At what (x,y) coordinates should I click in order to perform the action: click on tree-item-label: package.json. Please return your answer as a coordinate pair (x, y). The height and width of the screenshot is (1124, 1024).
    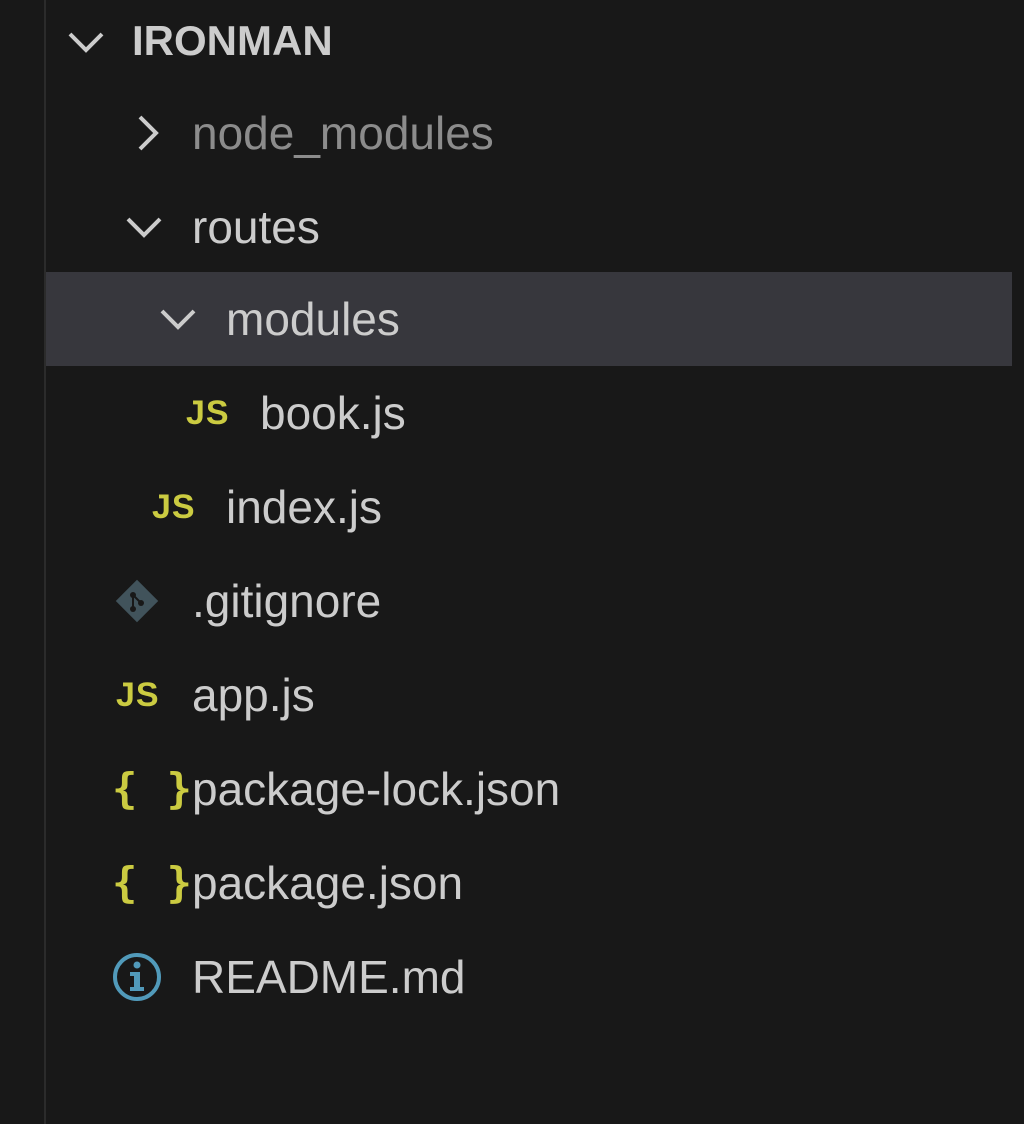
    Looking at the image, I should click on (328, 883).